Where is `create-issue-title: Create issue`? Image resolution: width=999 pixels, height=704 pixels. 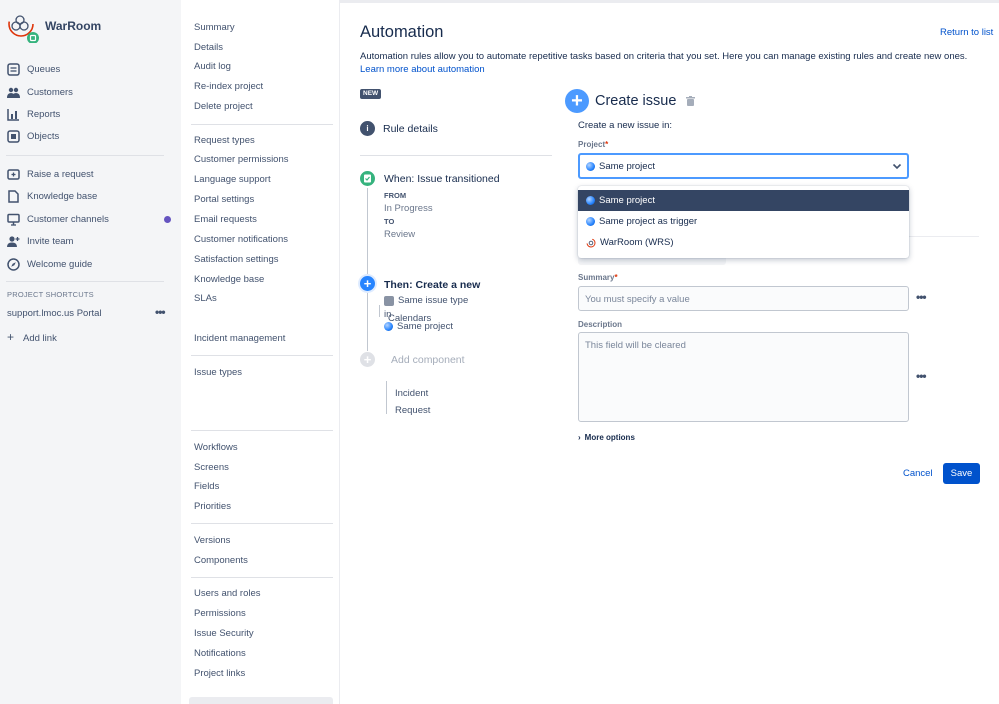 create-issue-title: Create issue is located at coordinates (636, 101).